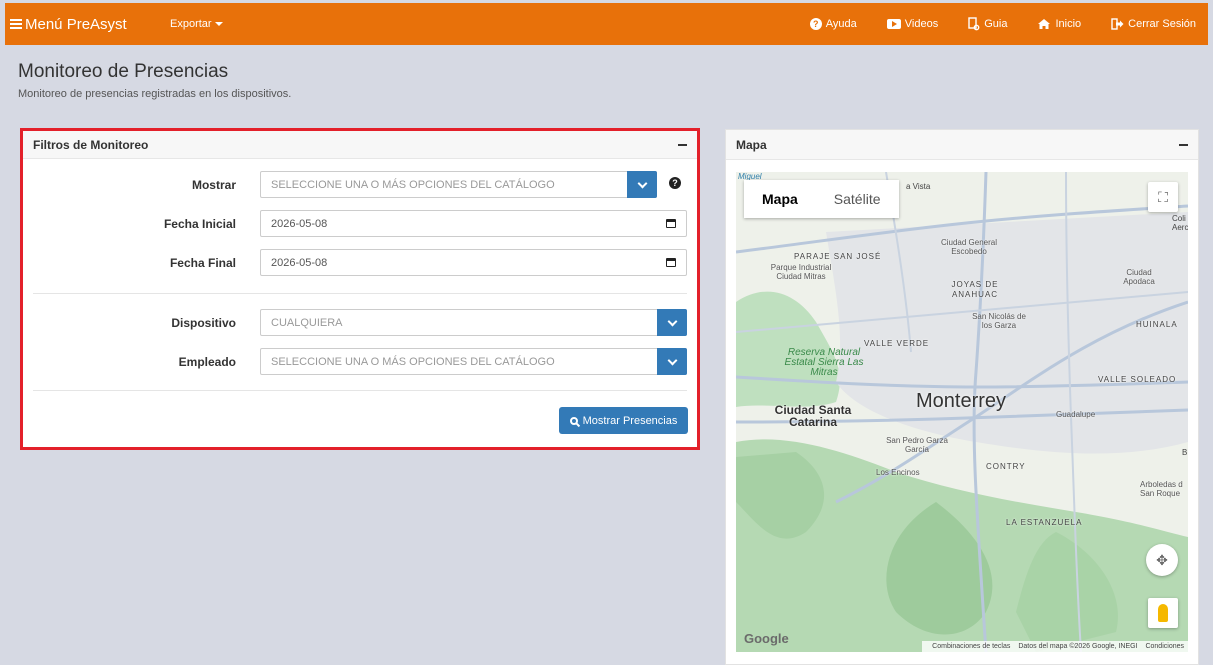 The height and width of the screenshot is (665, 1213). I want to click on employee-dropdown-button, so click(672, 361).